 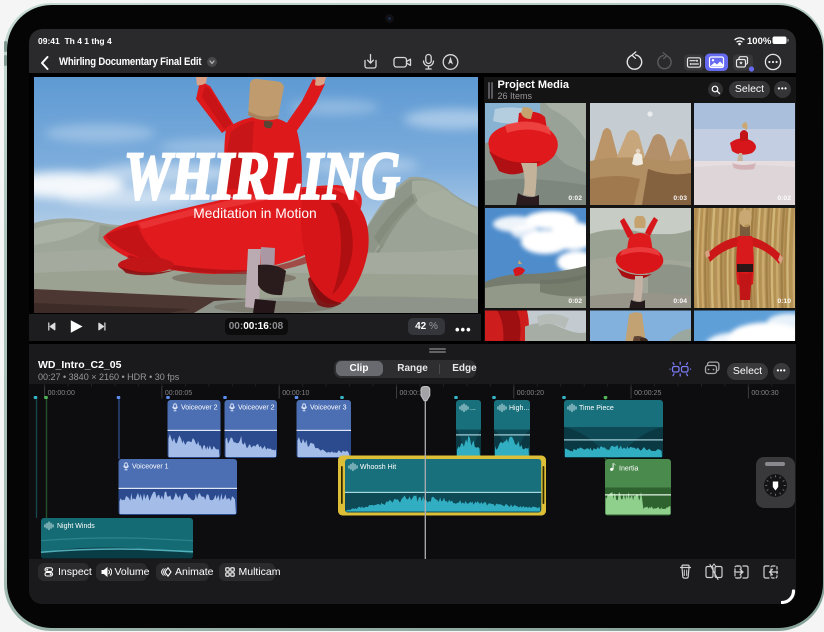 I want to click on svg-text: 00:00:30, so click(x=764, y=393).